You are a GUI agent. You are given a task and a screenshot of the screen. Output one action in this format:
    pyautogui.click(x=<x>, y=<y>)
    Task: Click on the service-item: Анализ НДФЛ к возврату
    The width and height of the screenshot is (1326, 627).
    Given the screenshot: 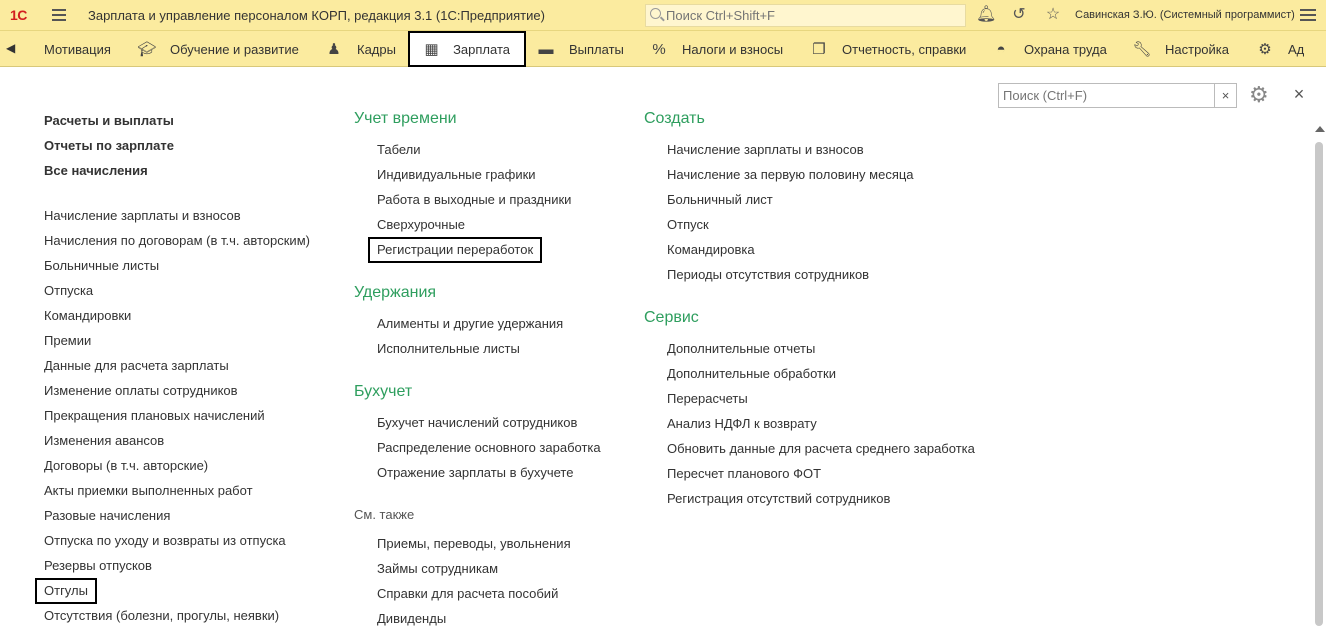 What is the action you would take?
    pyautogui.click(x=742, y=424)
    